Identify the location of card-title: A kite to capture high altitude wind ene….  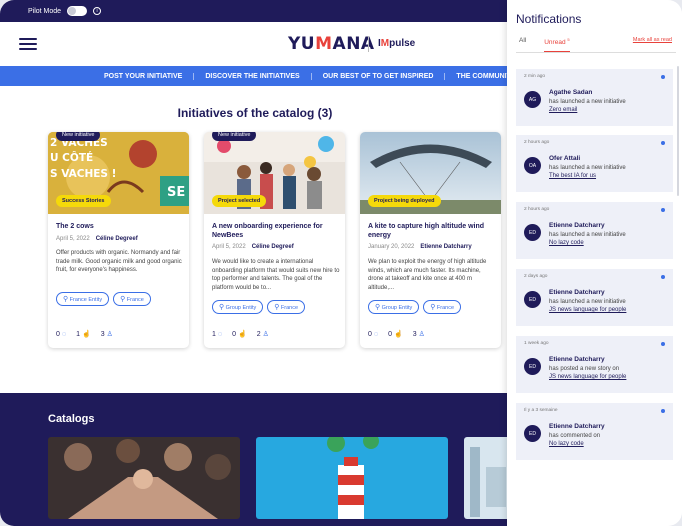
(431, 231).